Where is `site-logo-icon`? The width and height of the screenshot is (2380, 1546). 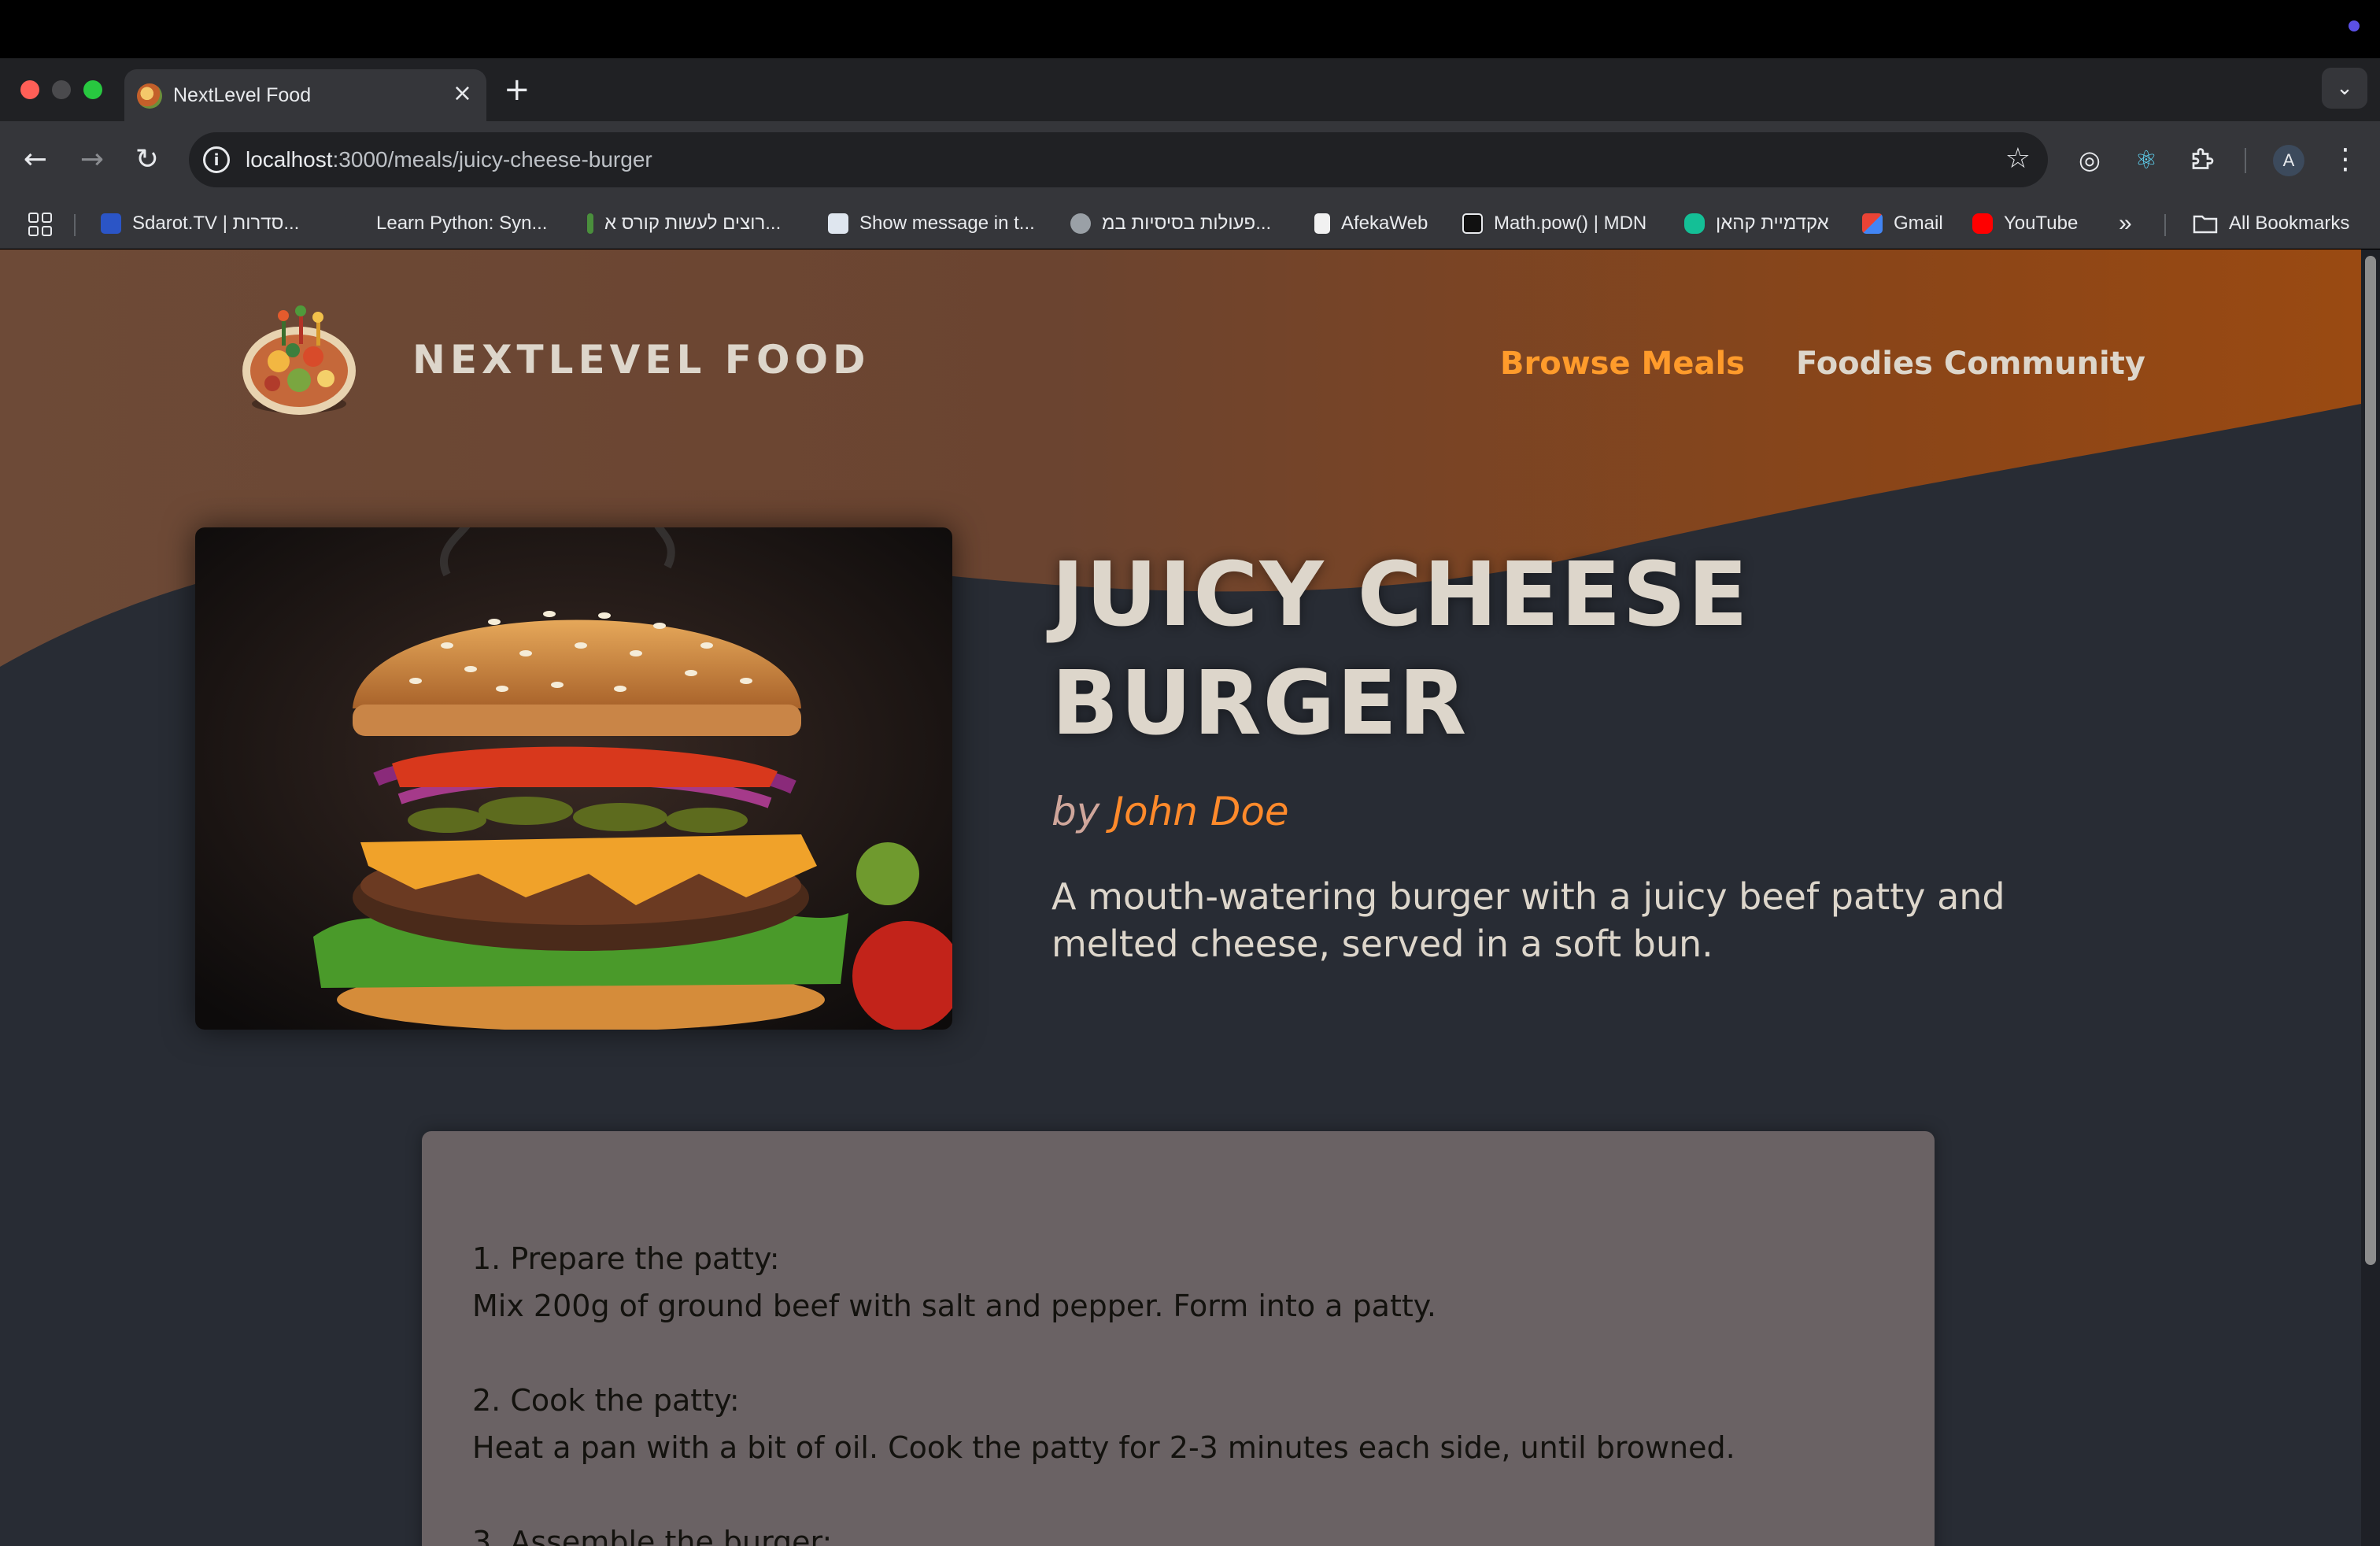
site-logo-icon is located at coordinates (299, 363).